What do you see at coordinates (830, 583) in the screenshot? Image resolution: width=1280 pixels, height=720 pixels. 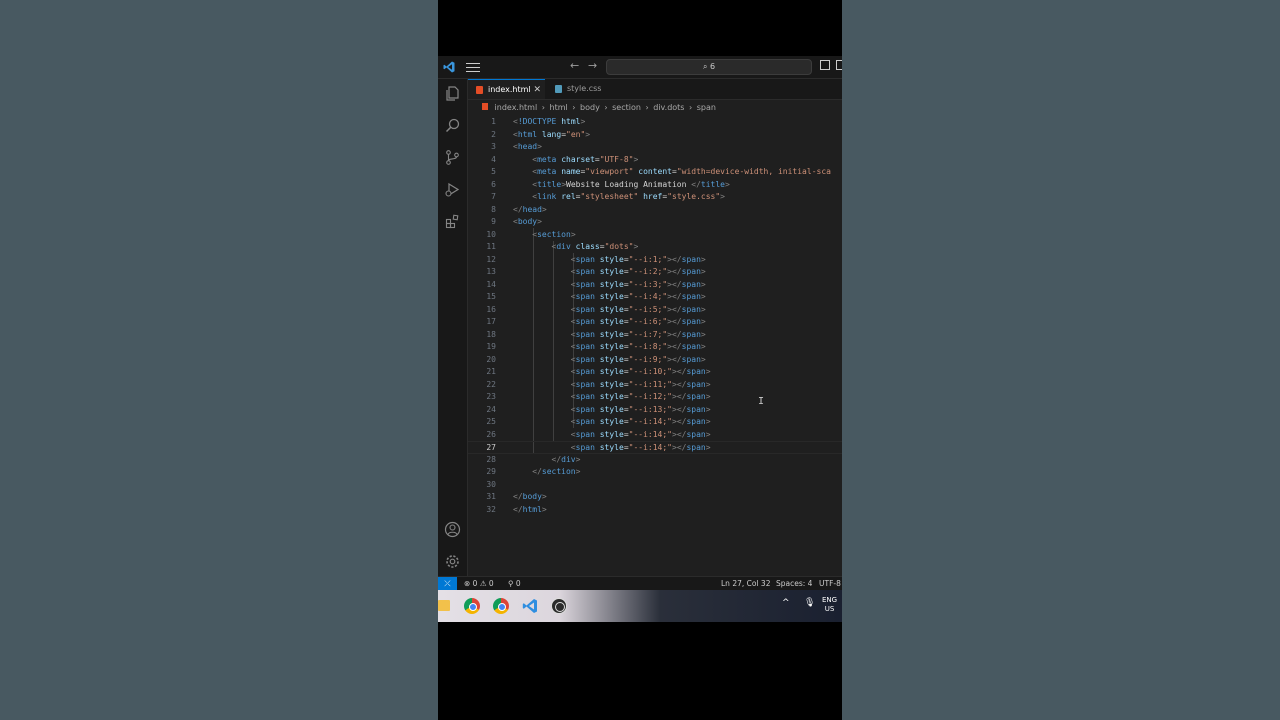 I see `encoding-indicator: UTF-8` at bounding box center [830, 583].